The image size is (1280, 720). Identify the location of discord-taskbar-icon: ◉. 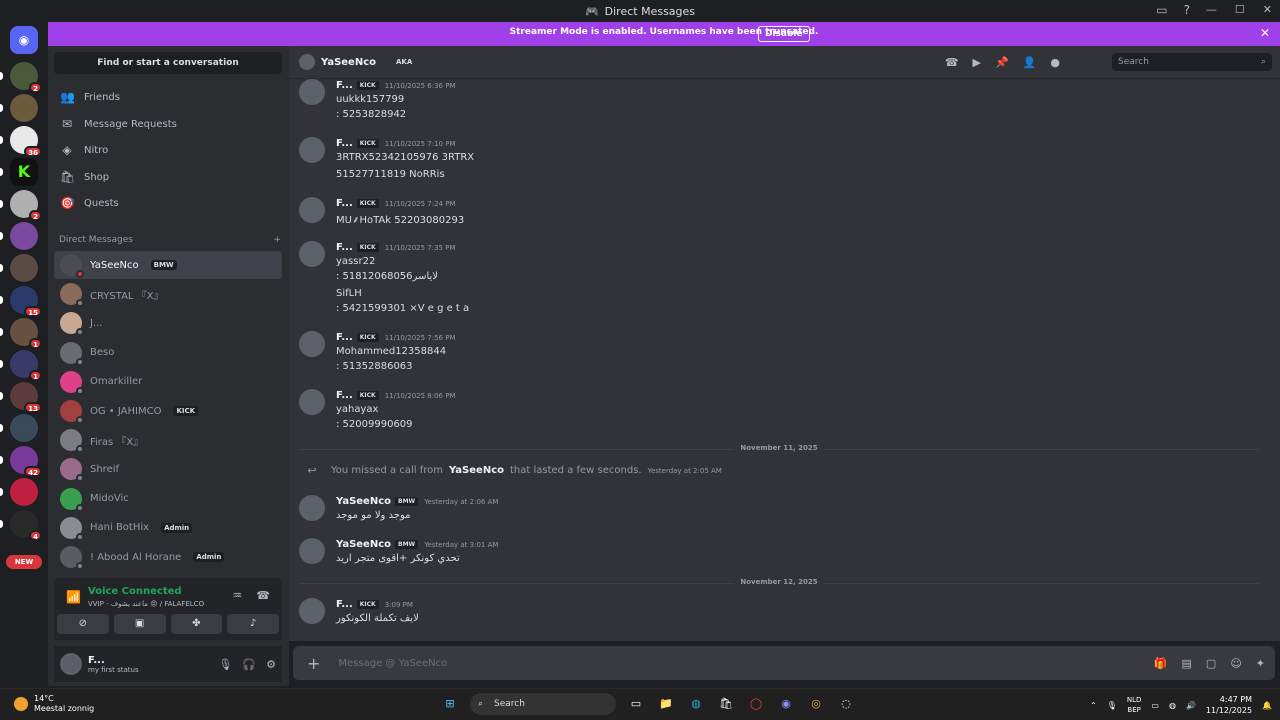
(786, 704).